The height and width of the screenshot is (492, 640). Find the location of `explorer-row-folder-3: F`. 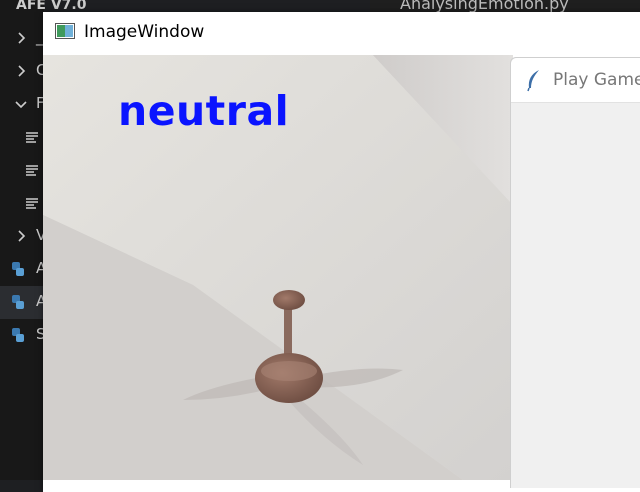

explorer-row-folder-3: F is located at coordinates (22, 104).